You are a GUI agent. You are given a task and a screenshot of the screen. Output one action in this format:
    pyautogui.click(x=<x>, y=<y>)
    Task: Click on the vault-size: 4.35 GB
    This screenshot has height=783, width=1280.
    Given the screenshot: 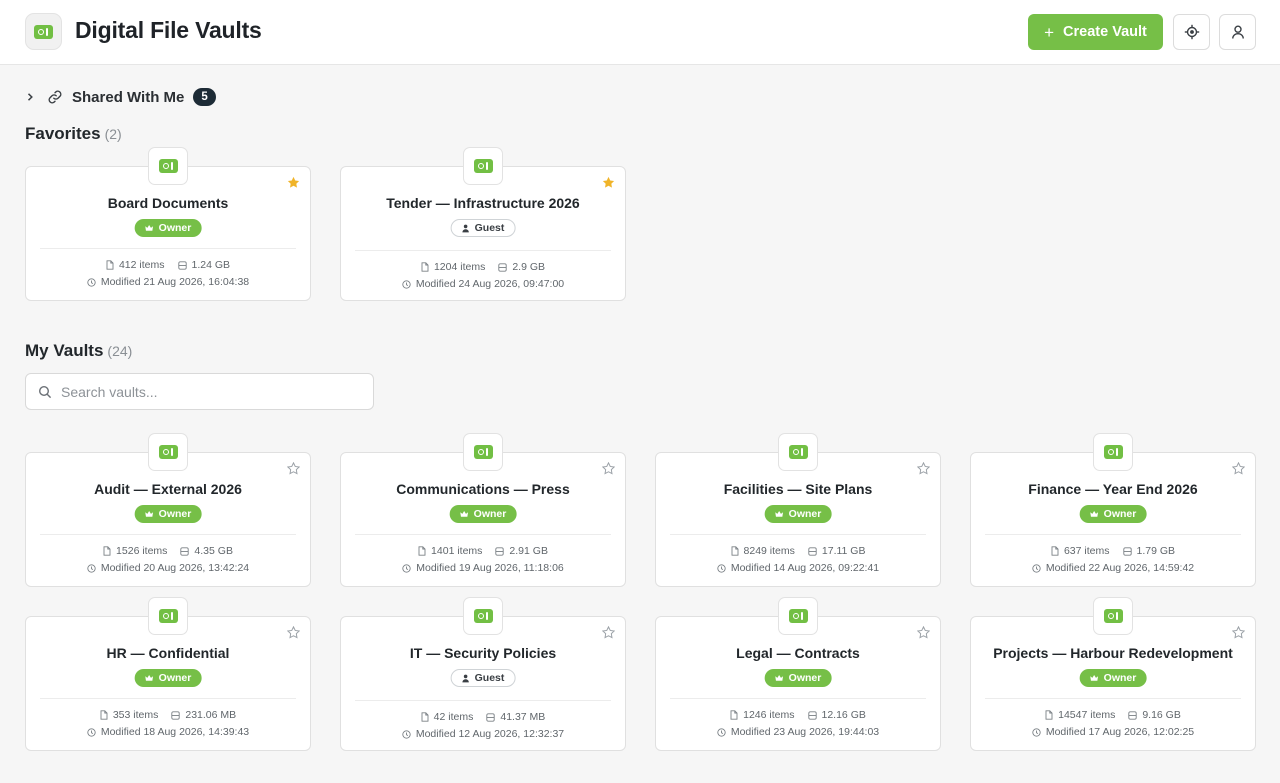 What is the action you would take?
    pyautogui.click(x=206, y=551)
    